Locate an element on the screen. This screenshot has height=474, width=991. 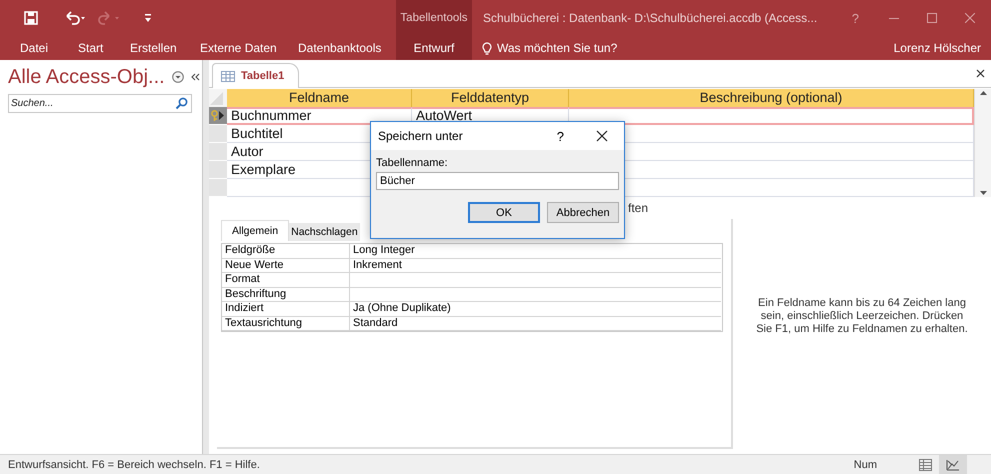
scroll-down-icon is located at coordinates (983, 193).